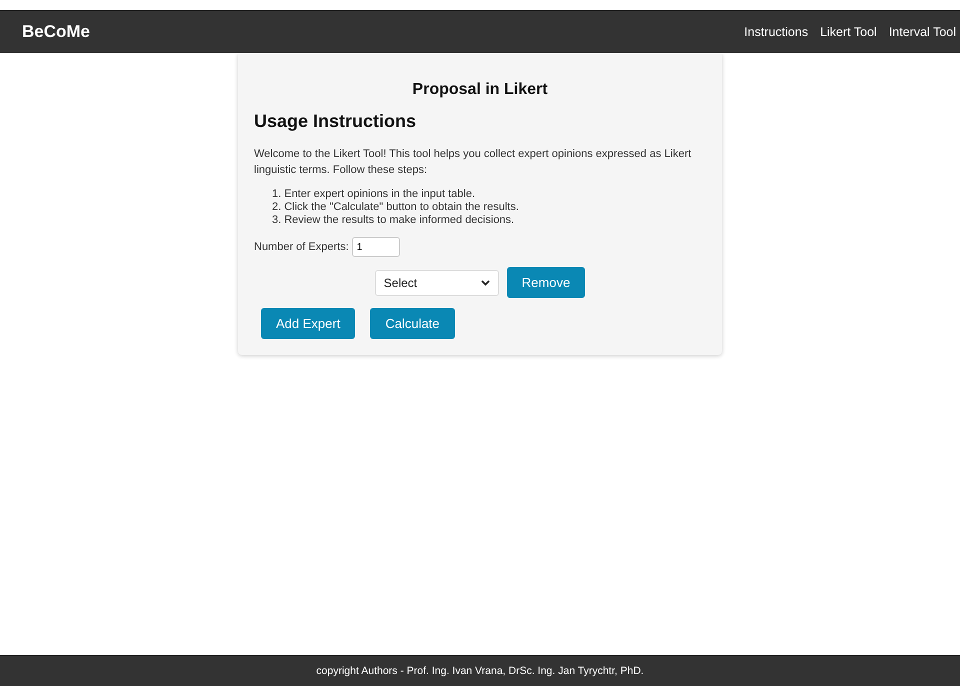 This screenshot has width=960, height=686. I want to click on remove-button: Remove, so click(546, 282).